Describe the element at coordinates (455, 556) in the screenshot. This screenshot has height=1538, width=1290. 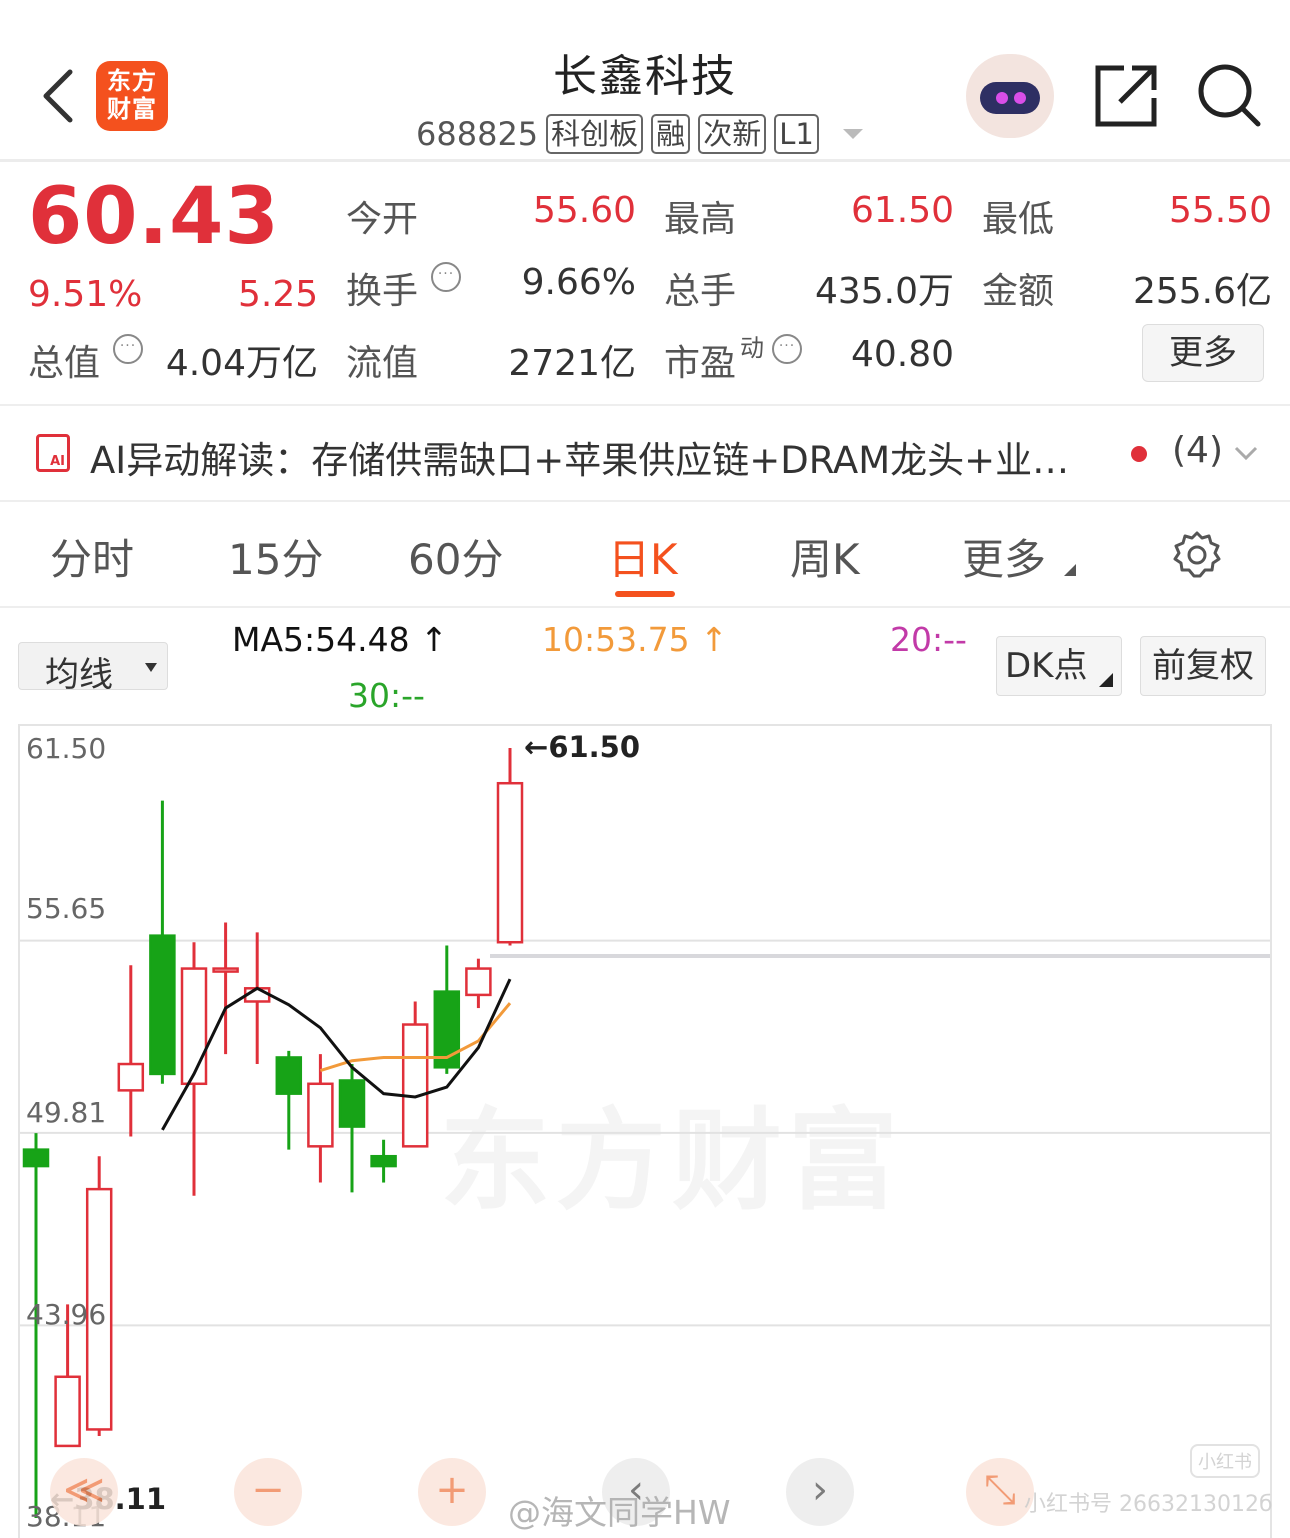
I see `tab-60min: 60分` at that location.